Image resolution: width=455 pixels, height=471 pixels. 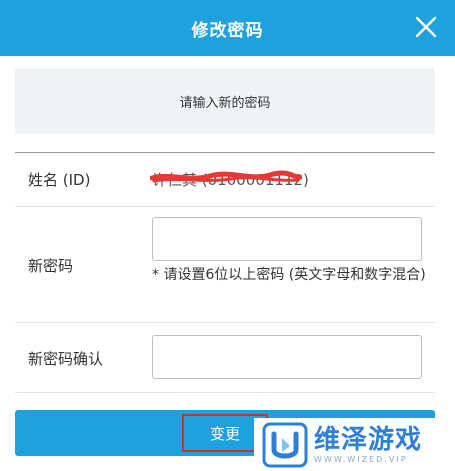 I want to click on instruction-notice: 请输入新的密码, so click(x=225, y=101).